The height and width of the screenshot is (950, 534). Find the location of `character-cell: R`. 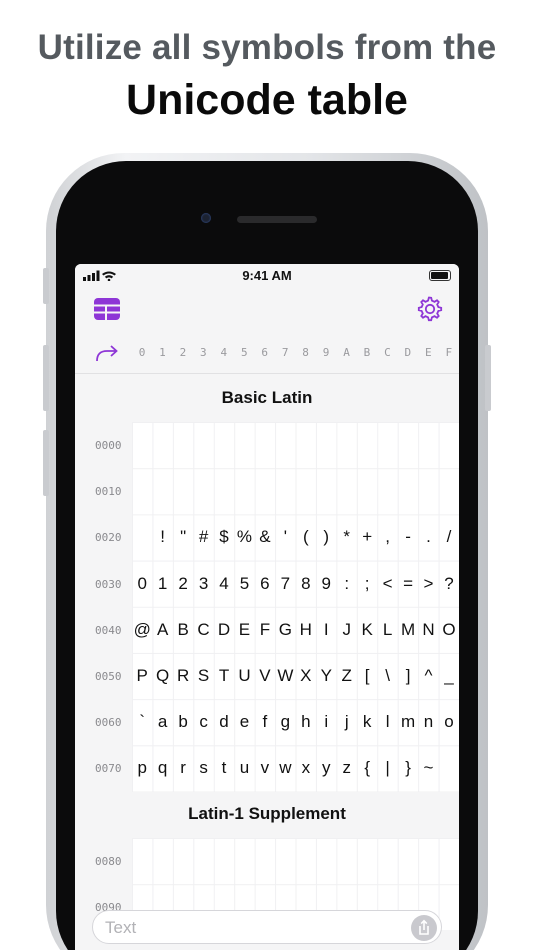

character-cell: R is located at coordinates (183, 676).